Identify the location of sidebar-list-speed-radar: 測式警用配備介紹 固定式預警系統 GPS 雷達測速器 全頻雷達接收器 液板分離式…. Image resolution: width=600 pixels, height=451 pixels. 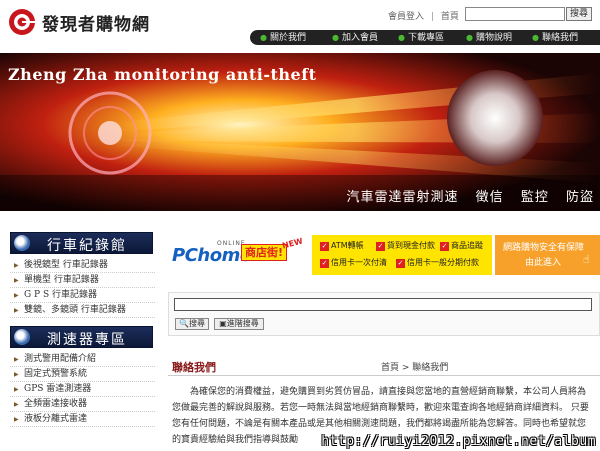
(82, 389).